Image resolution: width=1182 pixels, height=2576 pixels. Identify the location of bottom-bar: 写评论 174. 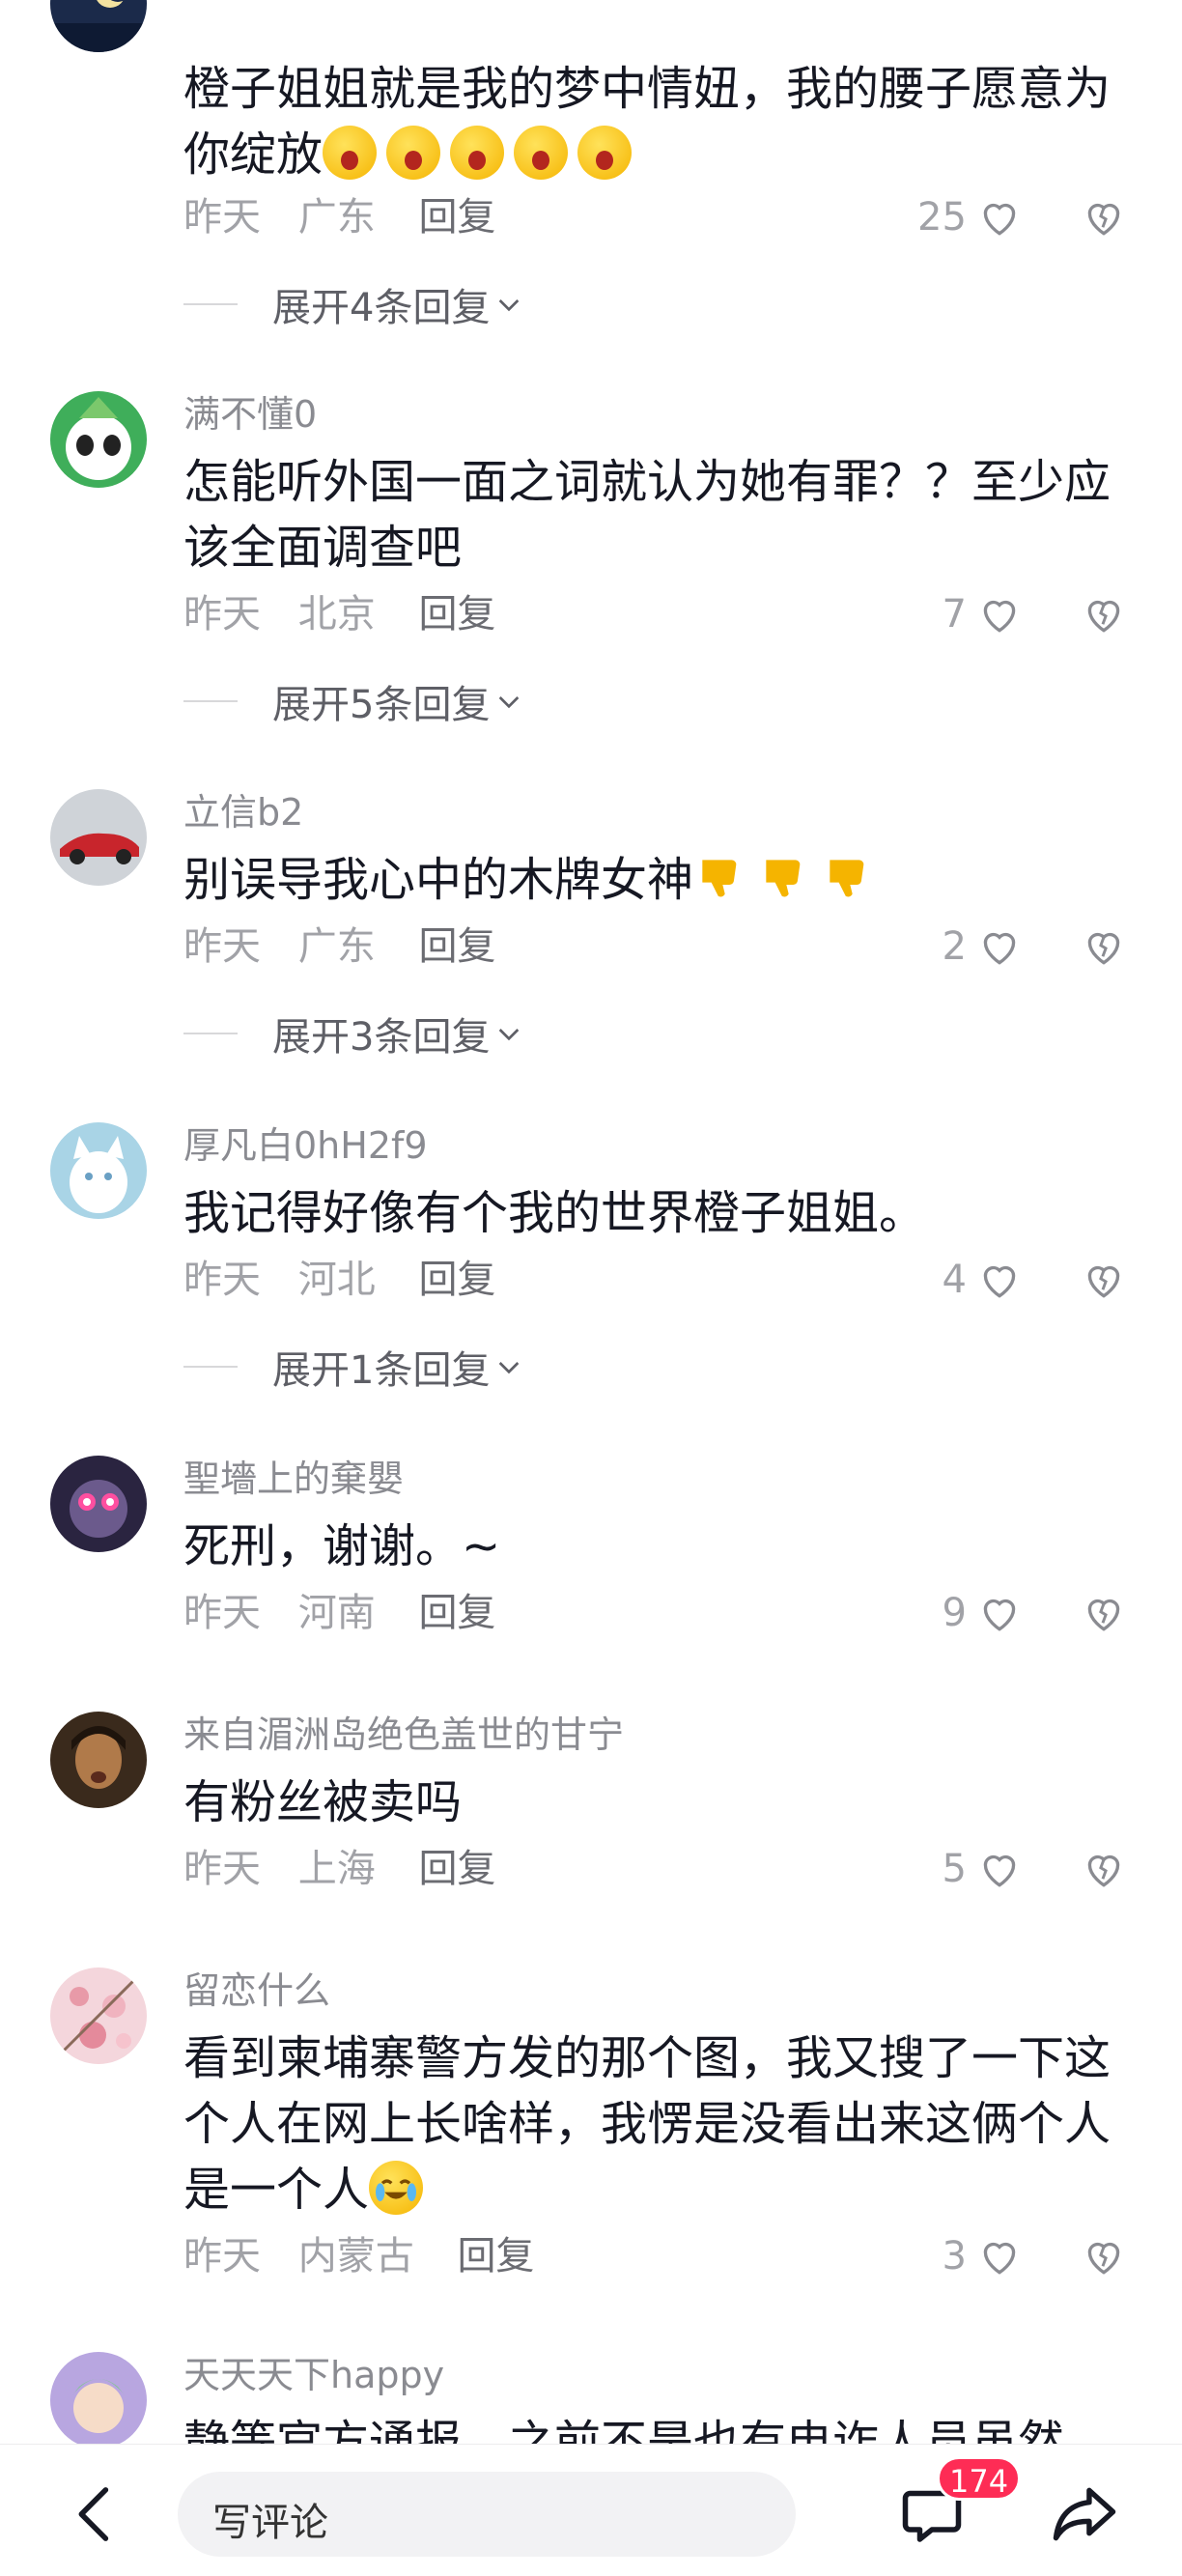
(591, 2510).